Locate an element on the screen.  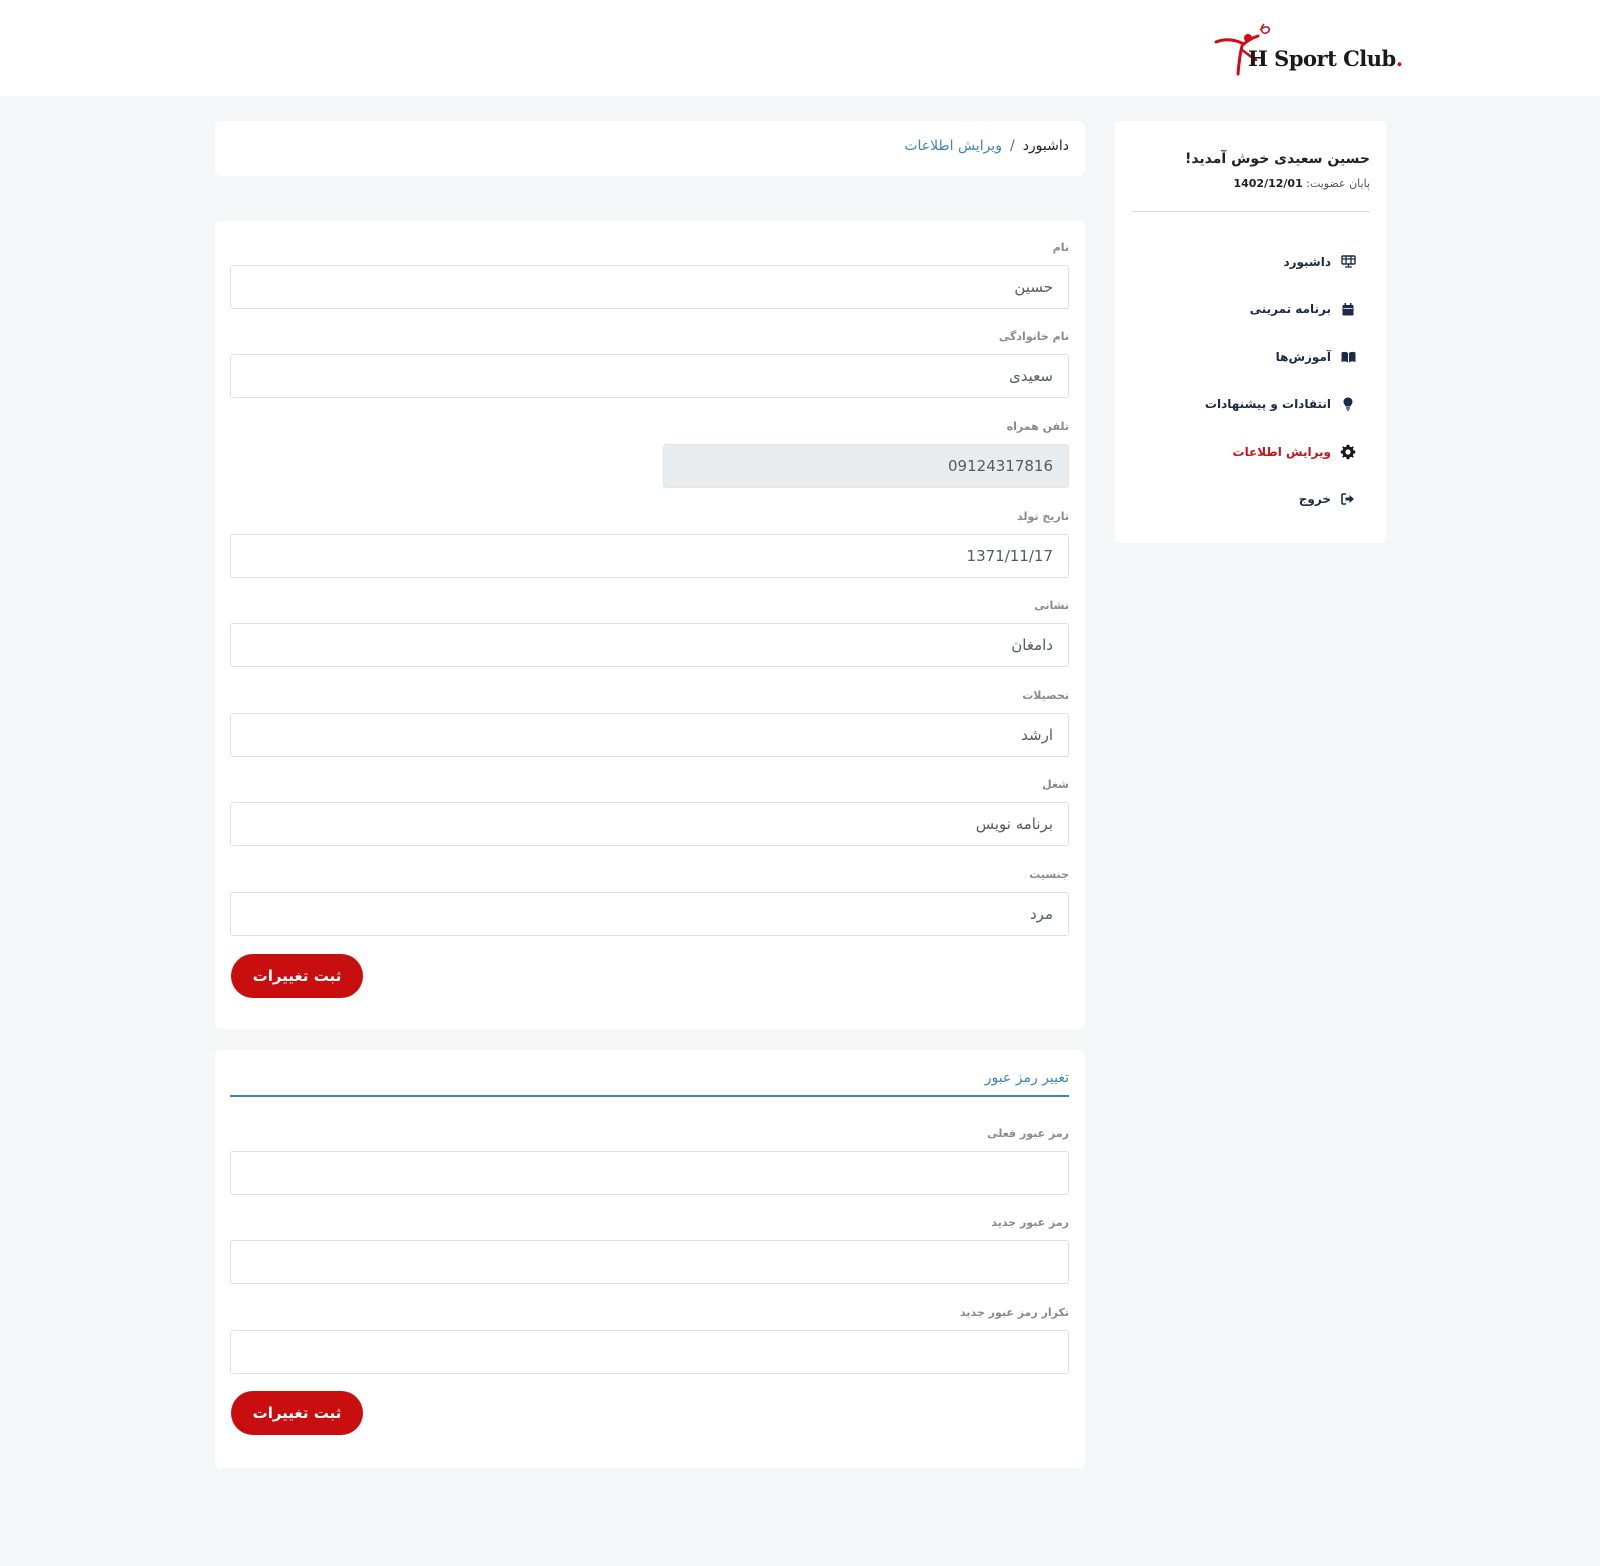
top-bar: H Sport Club. is located at coordinates (800, 48).